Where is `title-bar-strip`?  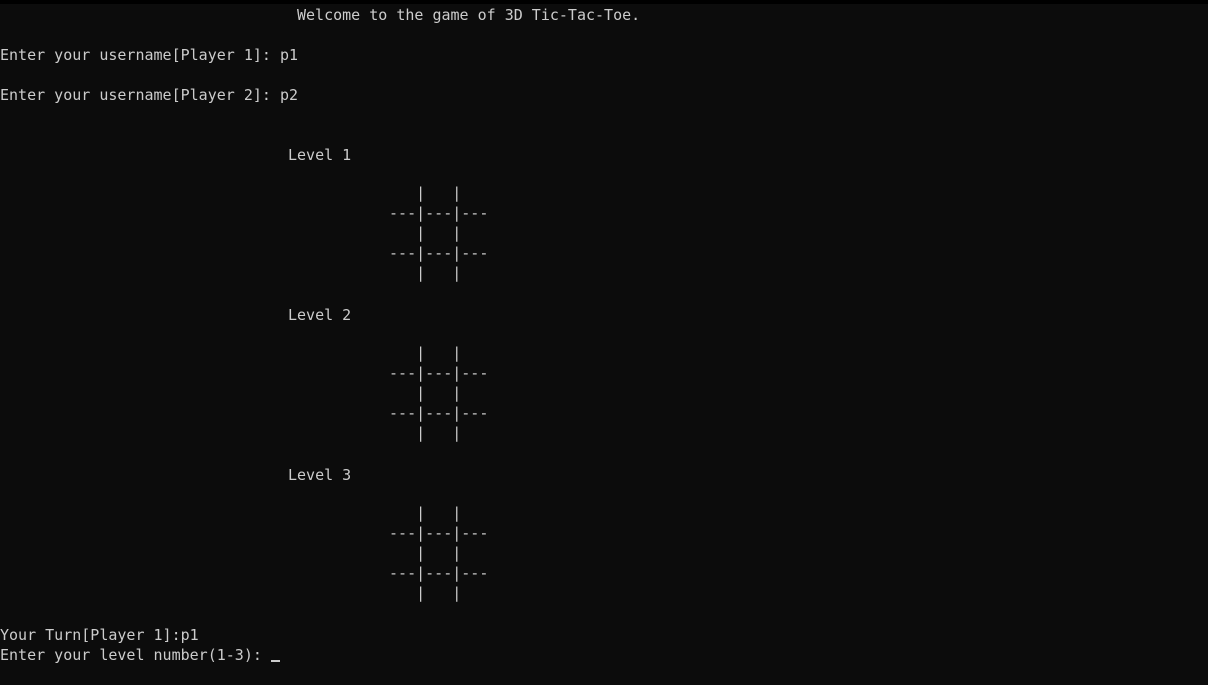
title-bar-strip is located at coordinates (604, 2).